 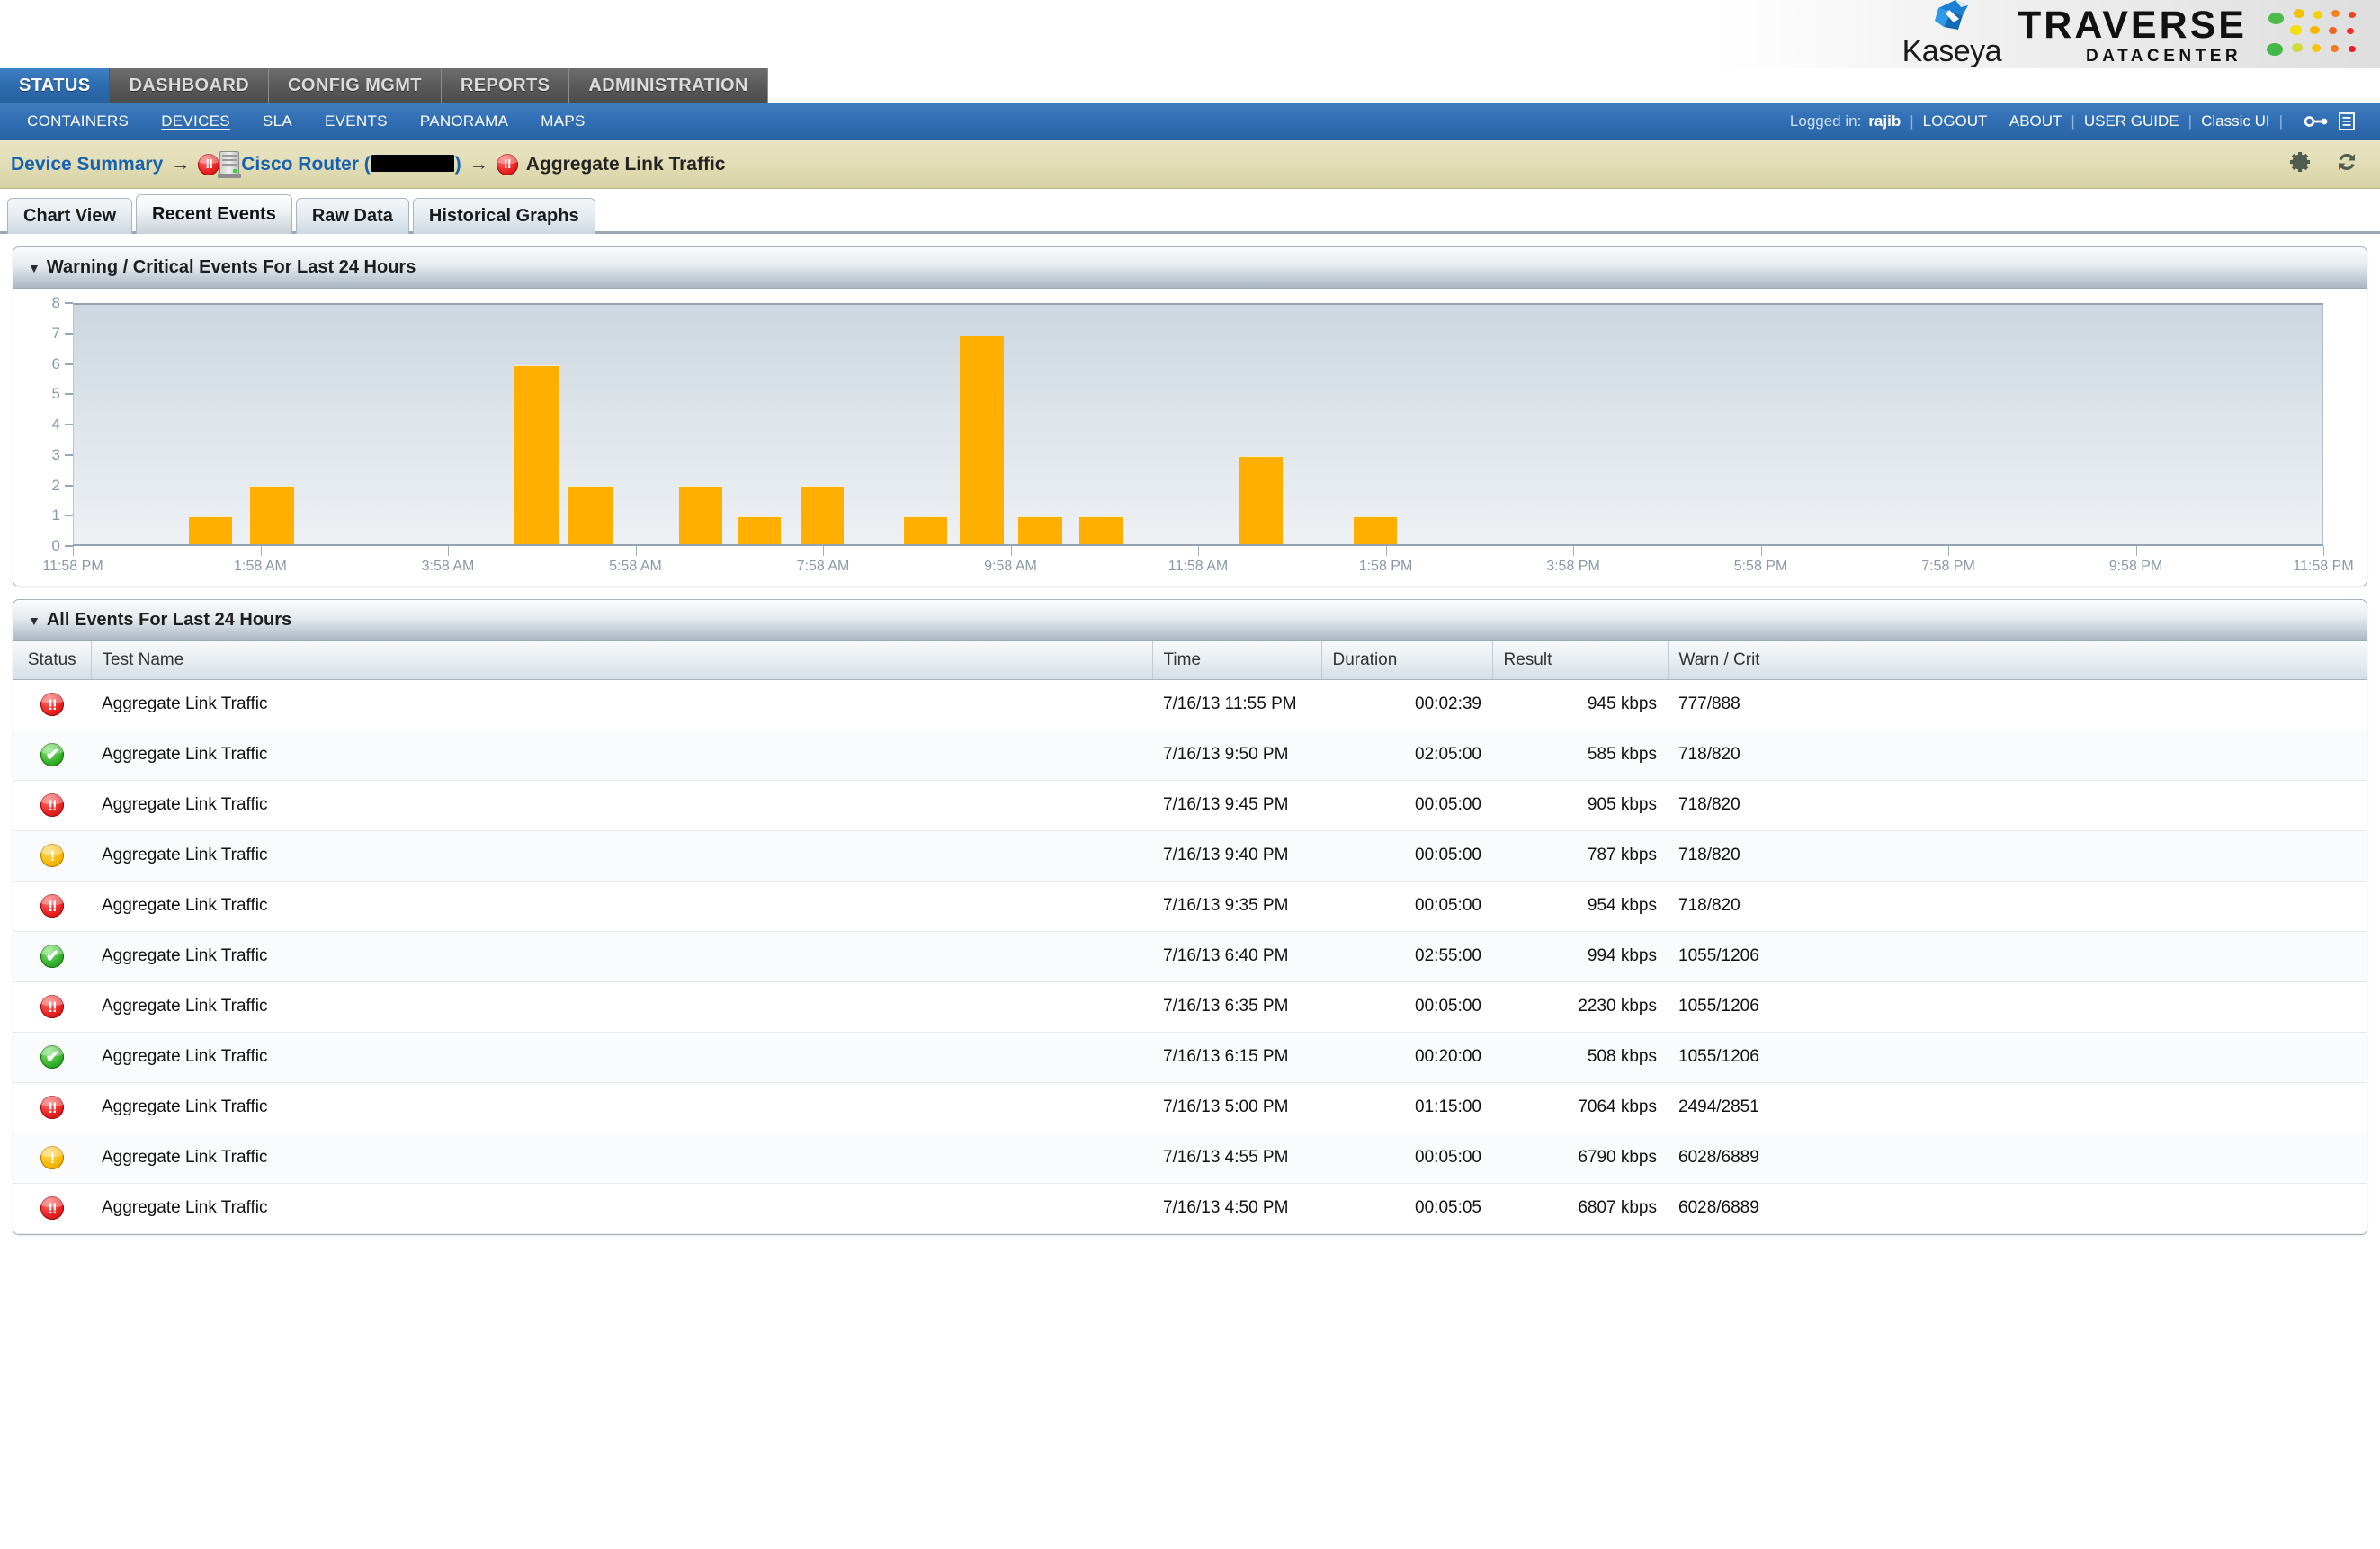 What do you see at coordinates (1406, 906) in the screenshot?
I see `cell-duration: 00:05:00` at bounding box center [1406, 906].